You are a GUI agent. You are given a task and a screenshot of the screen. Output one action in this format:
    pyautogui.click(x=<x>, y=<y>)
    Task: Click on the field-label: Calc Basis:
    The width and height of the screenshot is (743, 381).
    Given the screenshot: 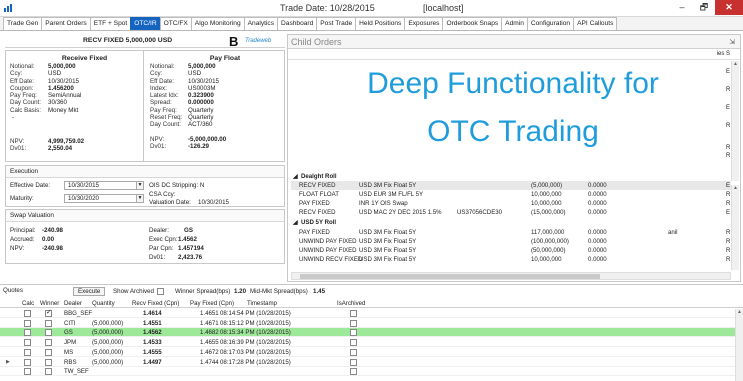 What is the action you would take?
    pyautogui.click(x=25, y=110)
    